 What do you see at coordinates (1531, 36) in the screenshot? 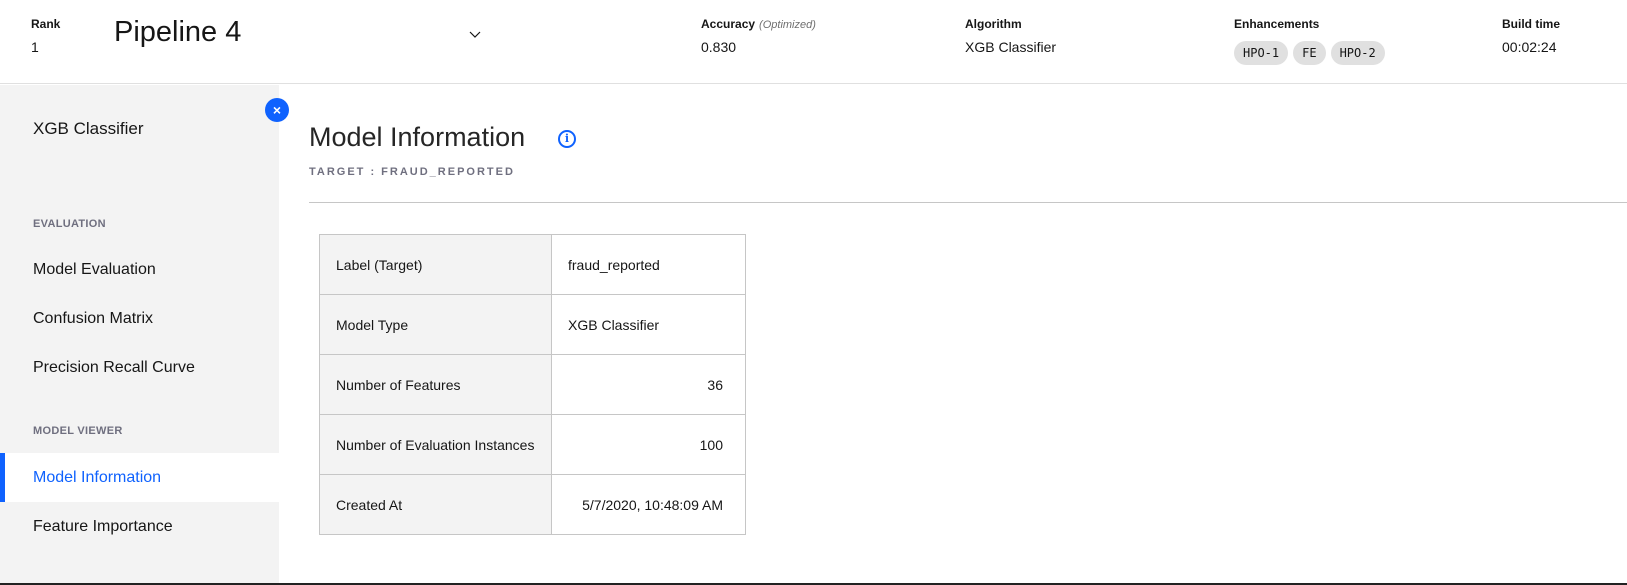
I see `build-time: Build time 00:02:24` at bounding box center [1531, 36].